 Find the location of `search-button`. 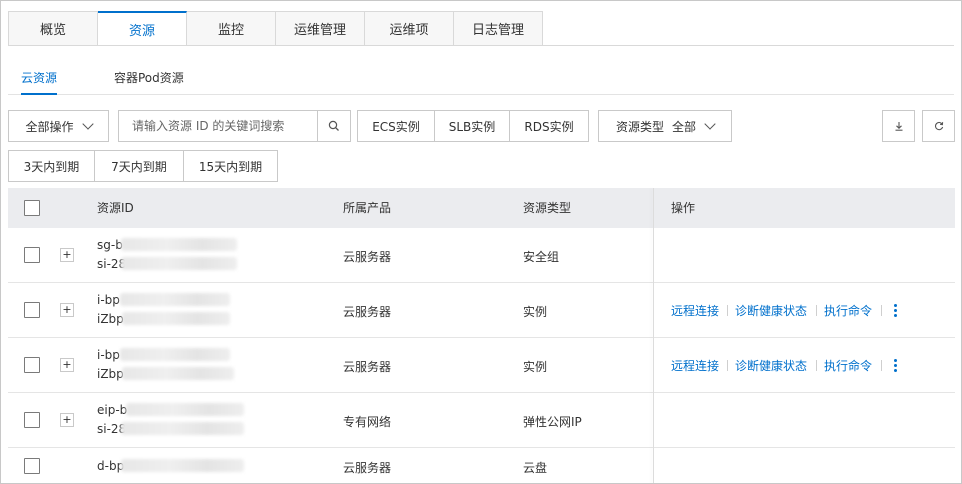

search-button is located at coordinates (333, 126).